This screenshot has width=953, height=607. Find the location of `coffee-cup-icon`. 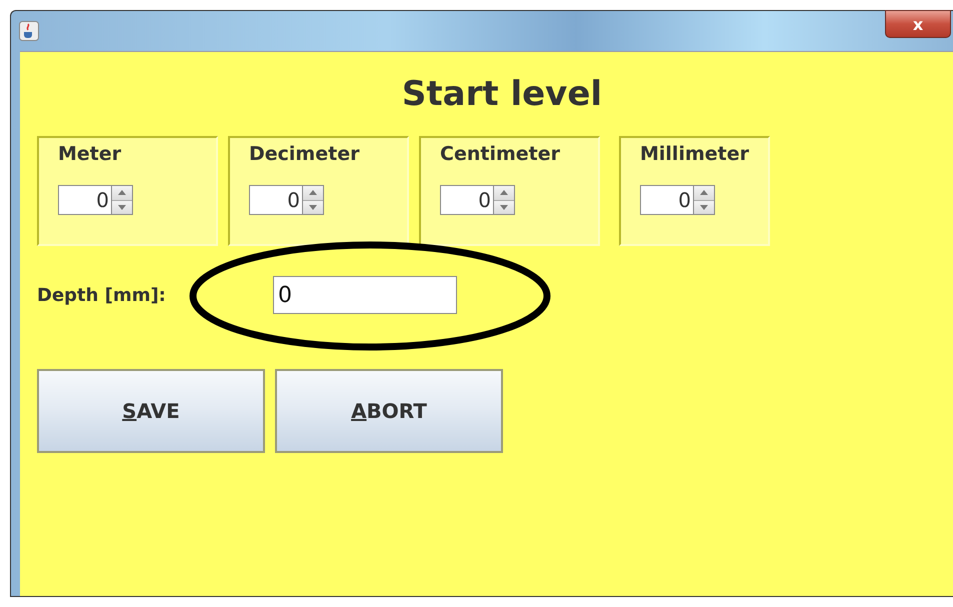

coffee-cup-icon is located at coordinates (29, 31).